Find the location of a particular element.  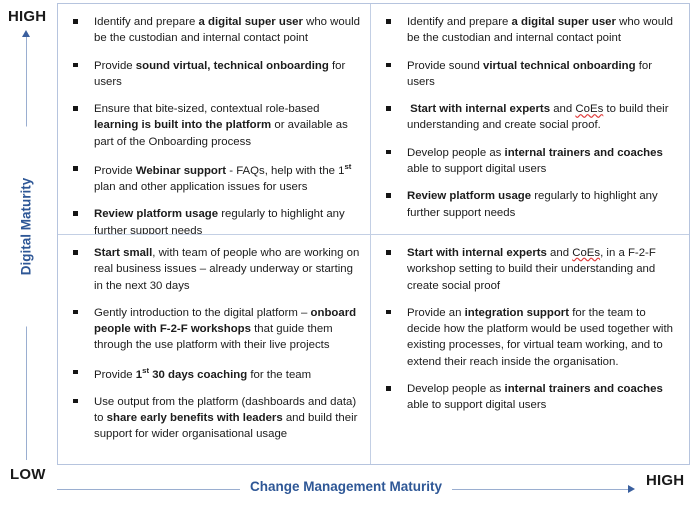

vertical-axis: Digital Maturity is located at coordinates (27, 245).